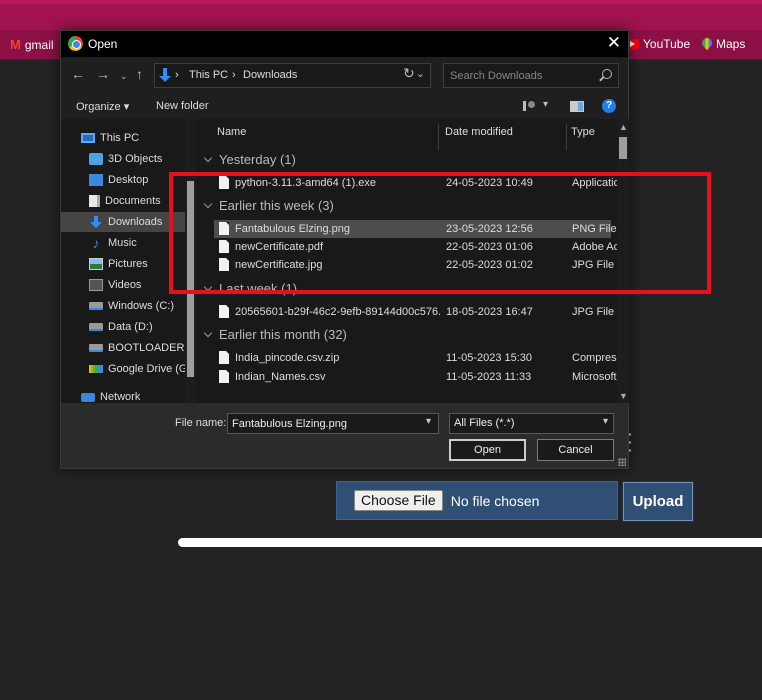 The width and height of the screenshot is (762, 700). I want to click on nav-item-music: ♪ Music, so click(123, 243).